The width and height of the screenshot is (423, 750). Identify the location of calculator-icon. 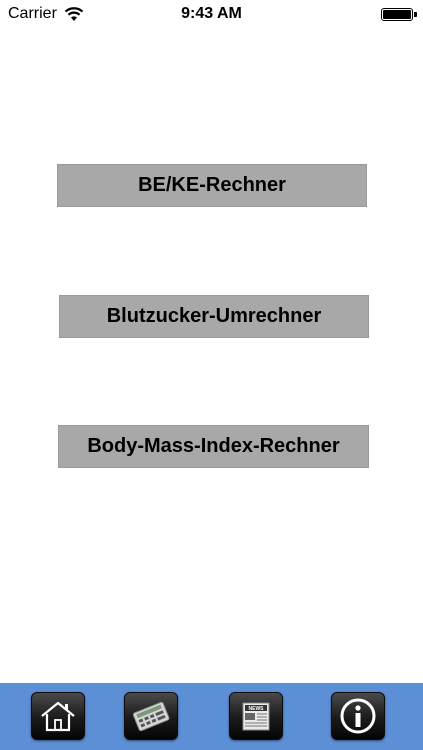
(151, 716).